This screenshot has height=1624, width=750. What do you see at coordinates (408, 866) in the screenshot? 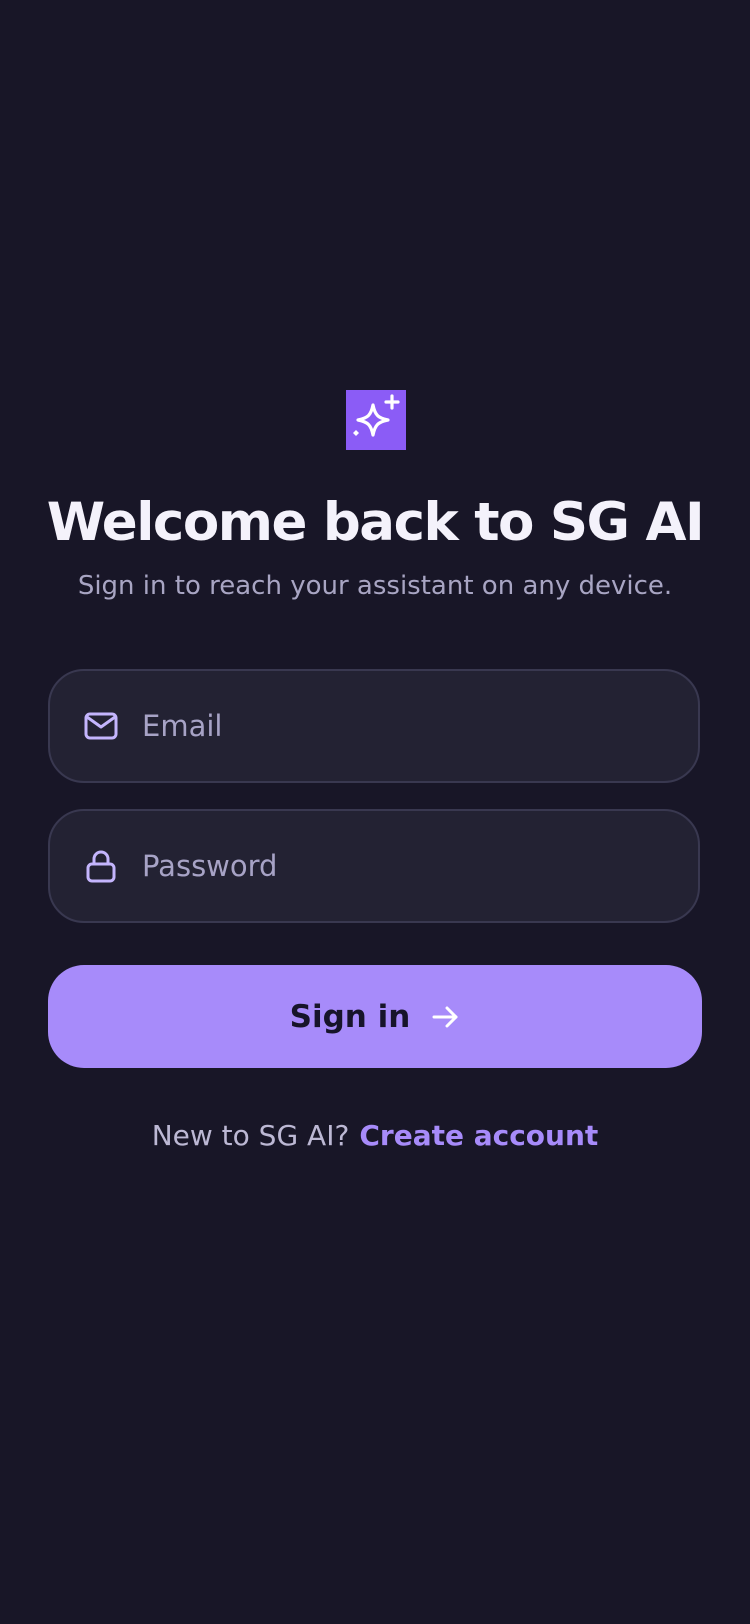
I see `password-input` at bounding box center [408, 866].